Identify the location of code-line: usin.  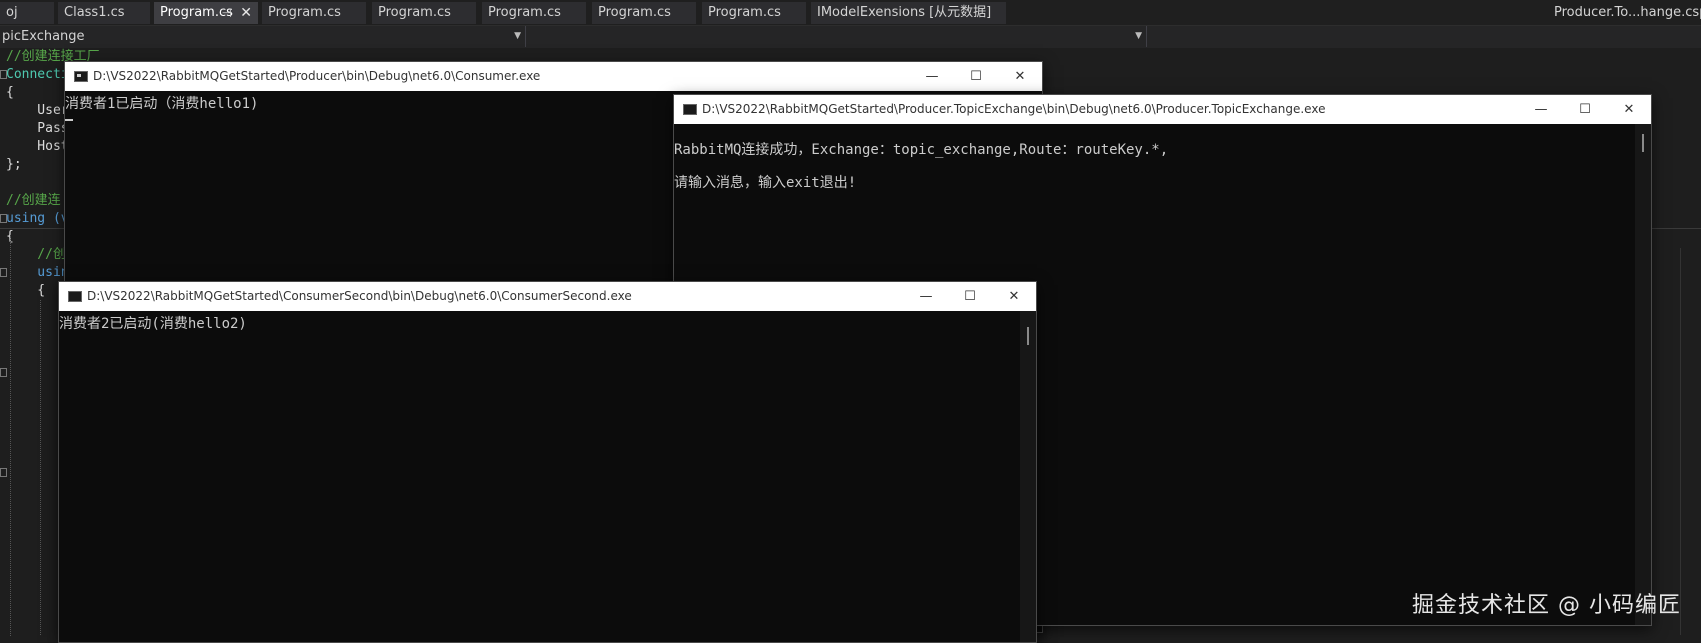
(37, 272).